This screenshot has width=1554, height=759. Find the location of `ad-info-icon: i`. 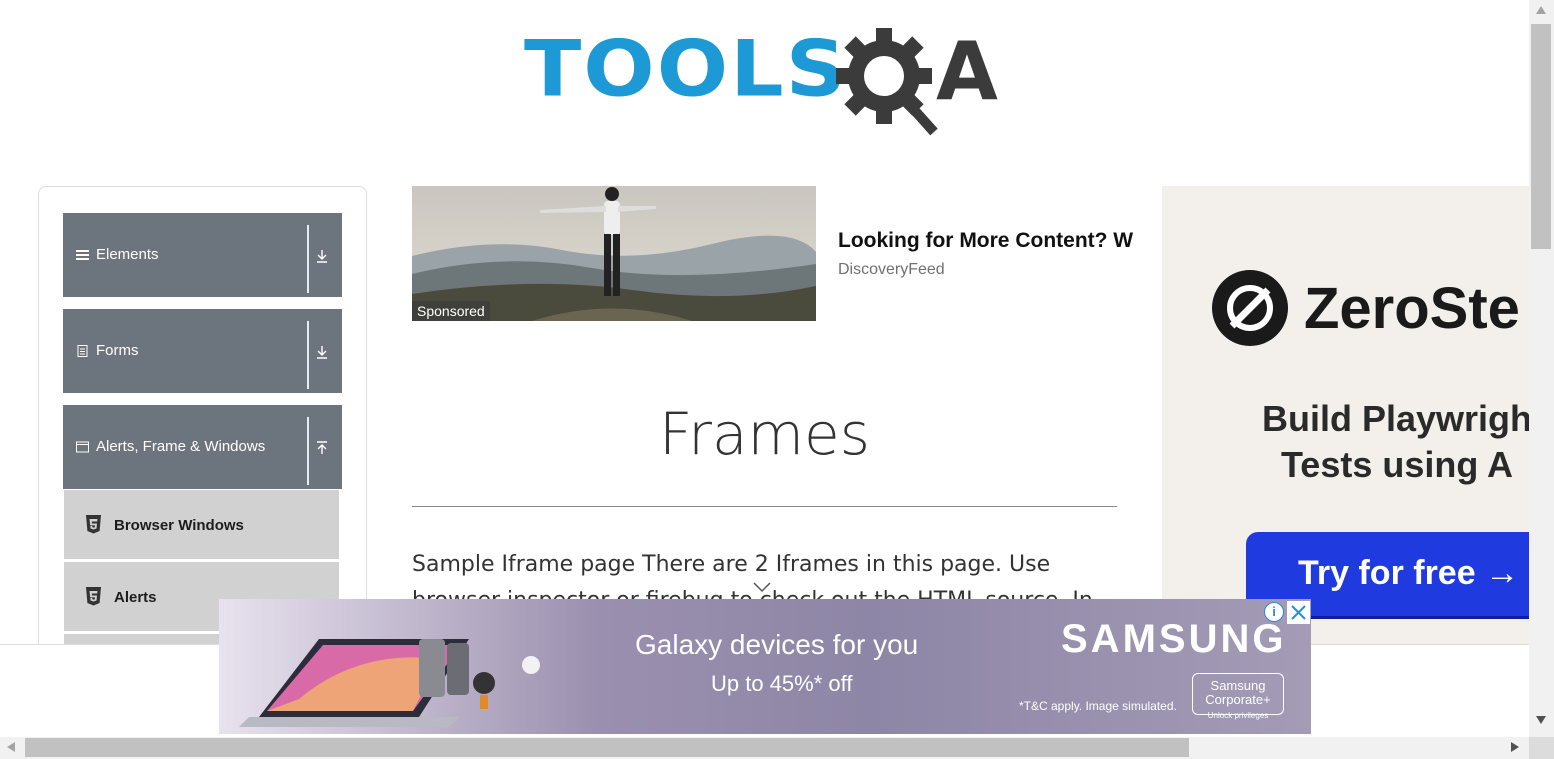

ad-info-icon: i is located at coordinates (1274, 612).